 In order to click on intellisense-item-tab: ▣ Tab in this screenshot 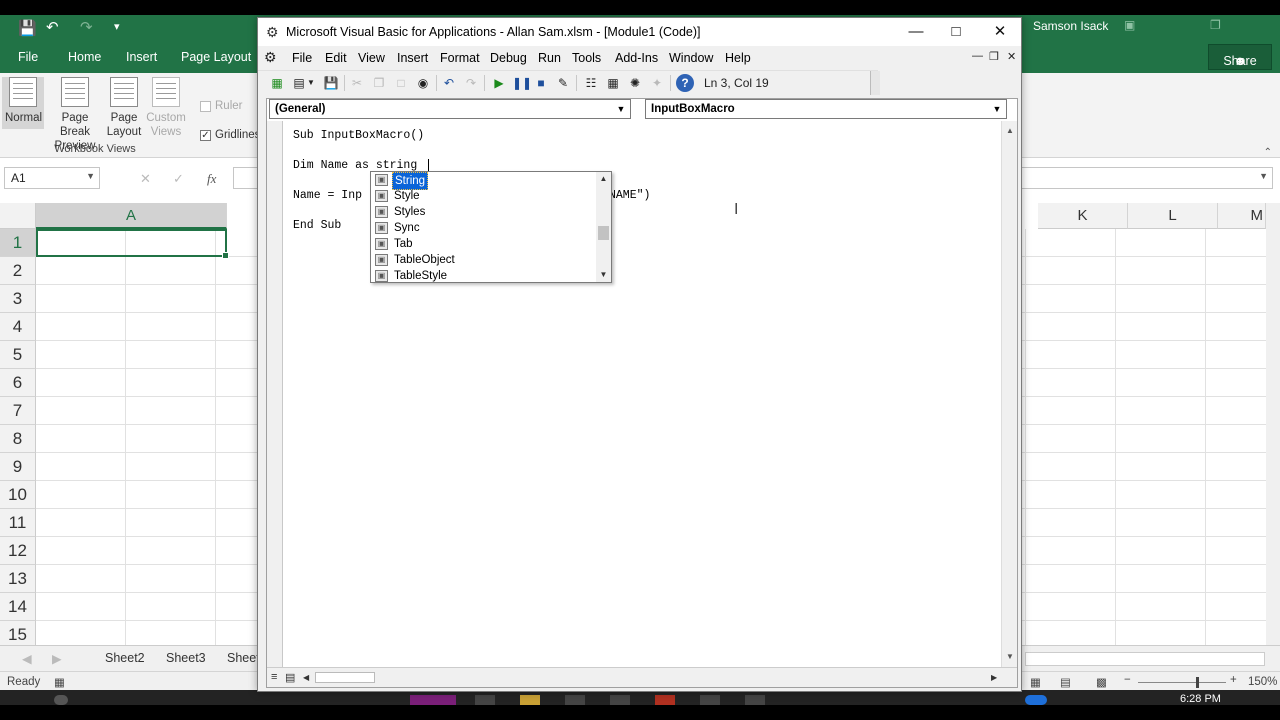, I will do `click(483, 244)`.